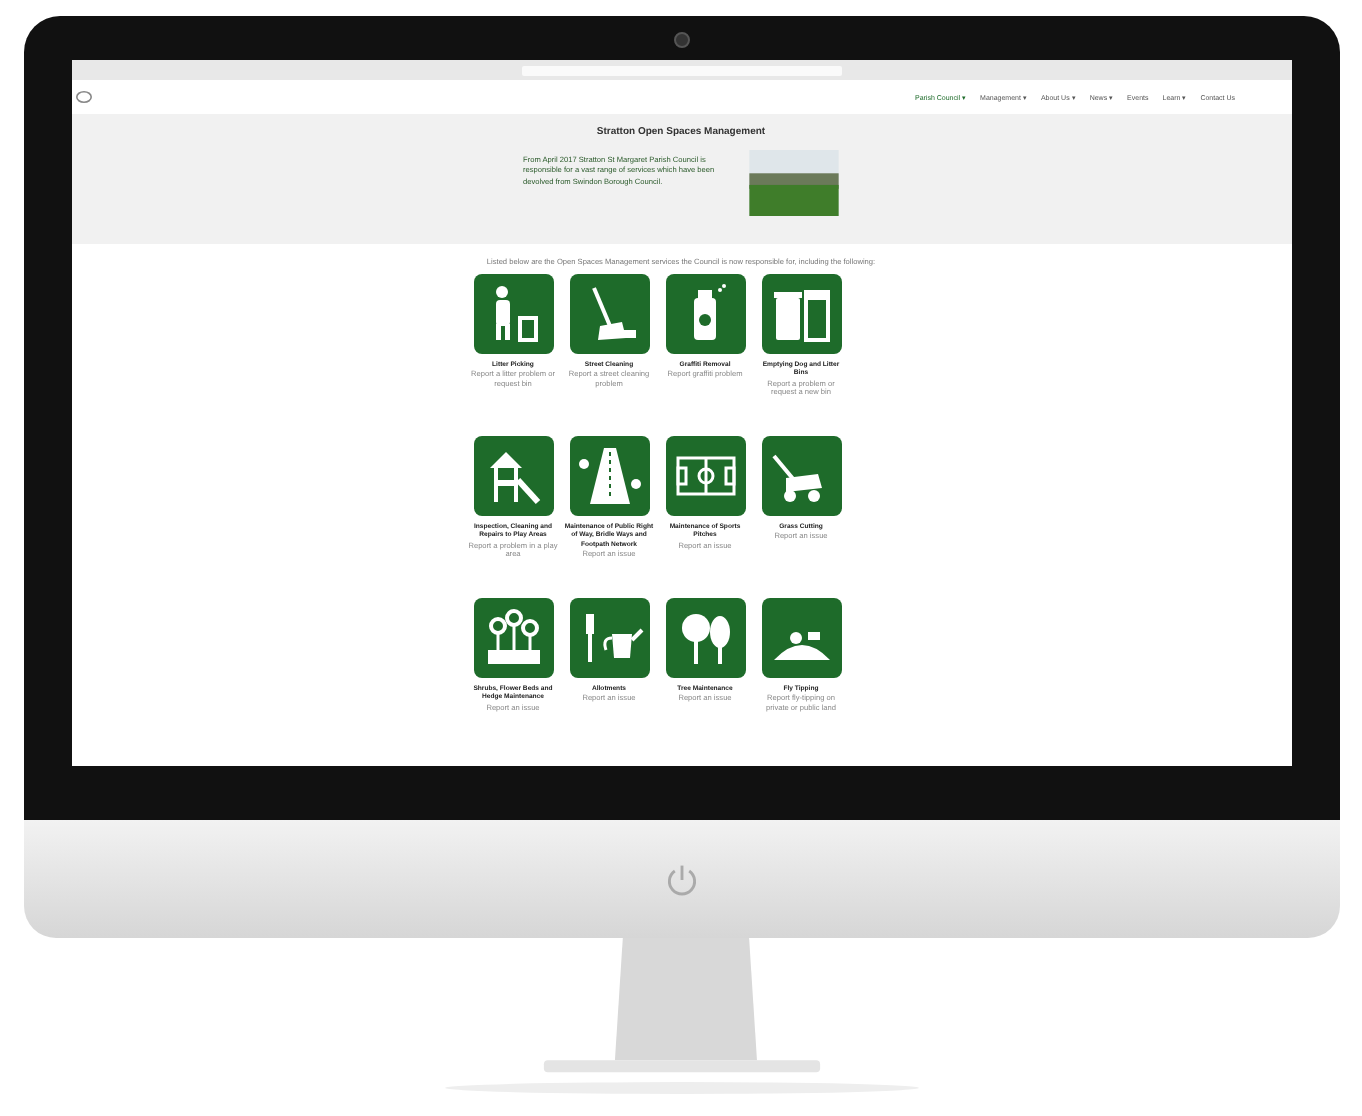 The width and height of the screenshot is (1362, 1116). What do you see at coordinates (83, 97) in the screenshot?
I see `logo-icon` at bounding box center [83, 97].